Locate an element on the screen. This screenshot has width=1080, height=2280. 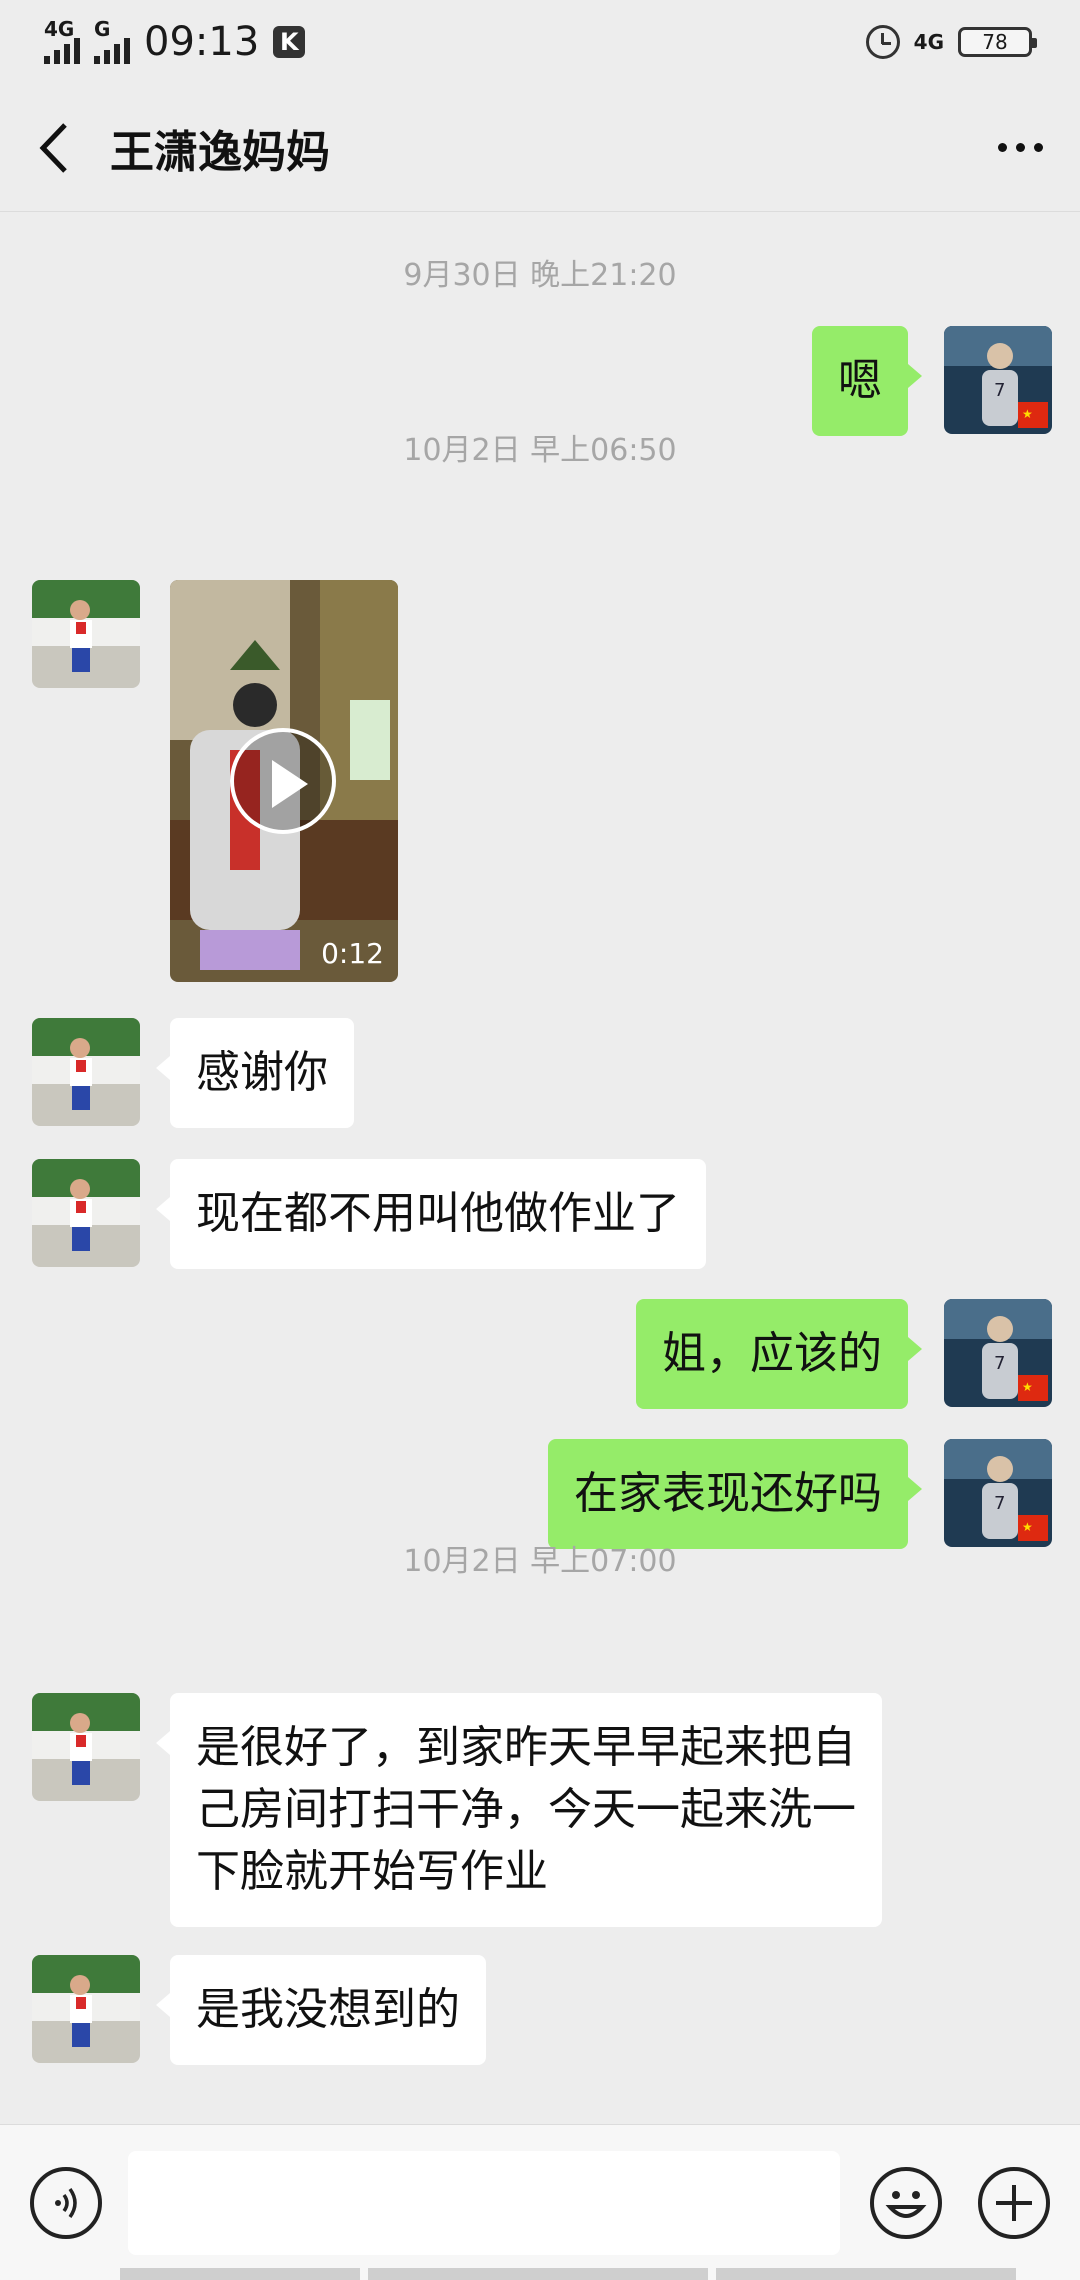
status-left: 4G G 09:13 K is located at coordinates (175, 41).